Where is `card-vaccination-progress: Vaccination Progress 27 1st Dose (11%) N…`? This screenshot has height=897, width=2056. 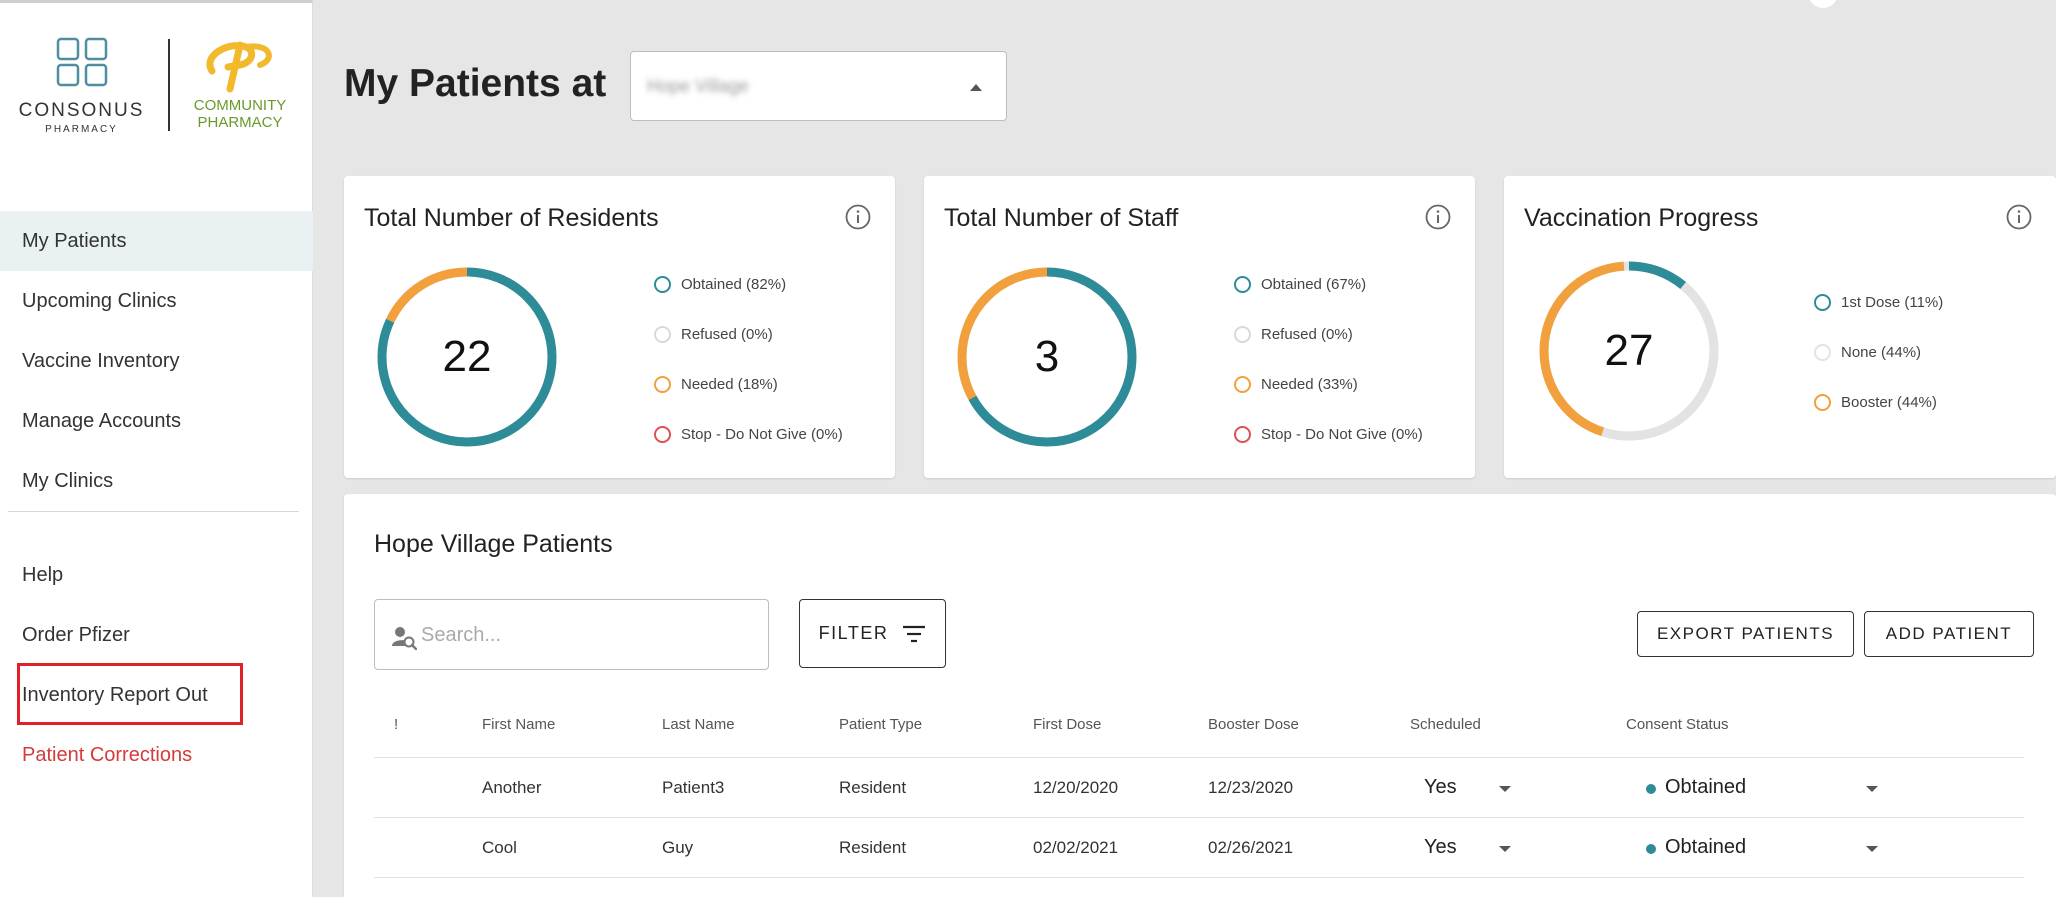 card-vaccination-progress: Vaccination Progress 27 1st Dose (11%) N… is located at coordinates (1780, 327).